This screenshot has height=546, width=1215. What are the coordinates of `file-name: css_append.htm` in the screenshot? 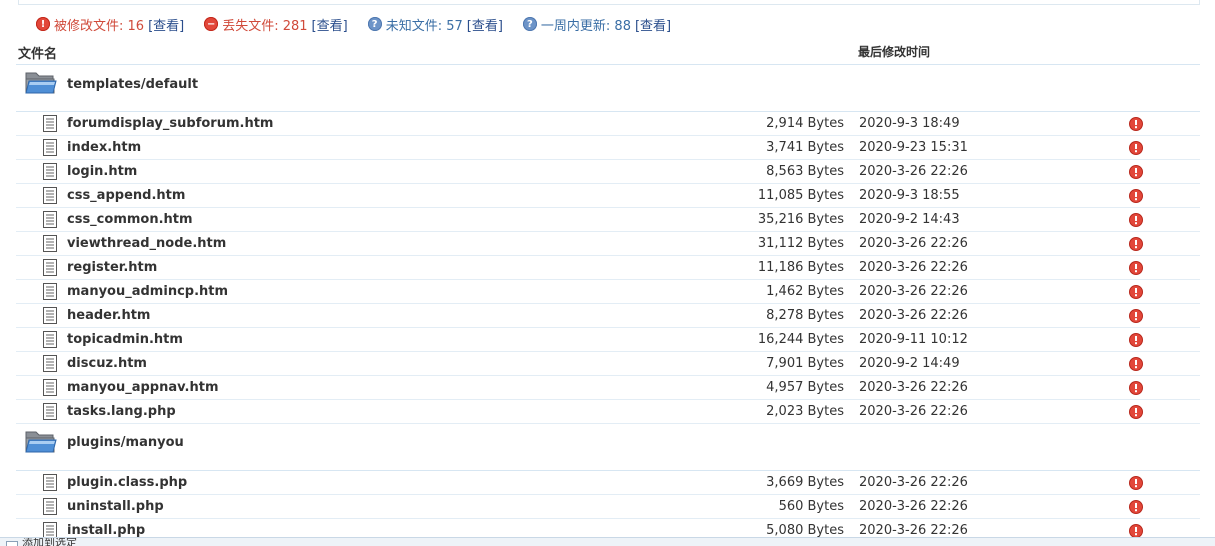 It's located at (126, 195).